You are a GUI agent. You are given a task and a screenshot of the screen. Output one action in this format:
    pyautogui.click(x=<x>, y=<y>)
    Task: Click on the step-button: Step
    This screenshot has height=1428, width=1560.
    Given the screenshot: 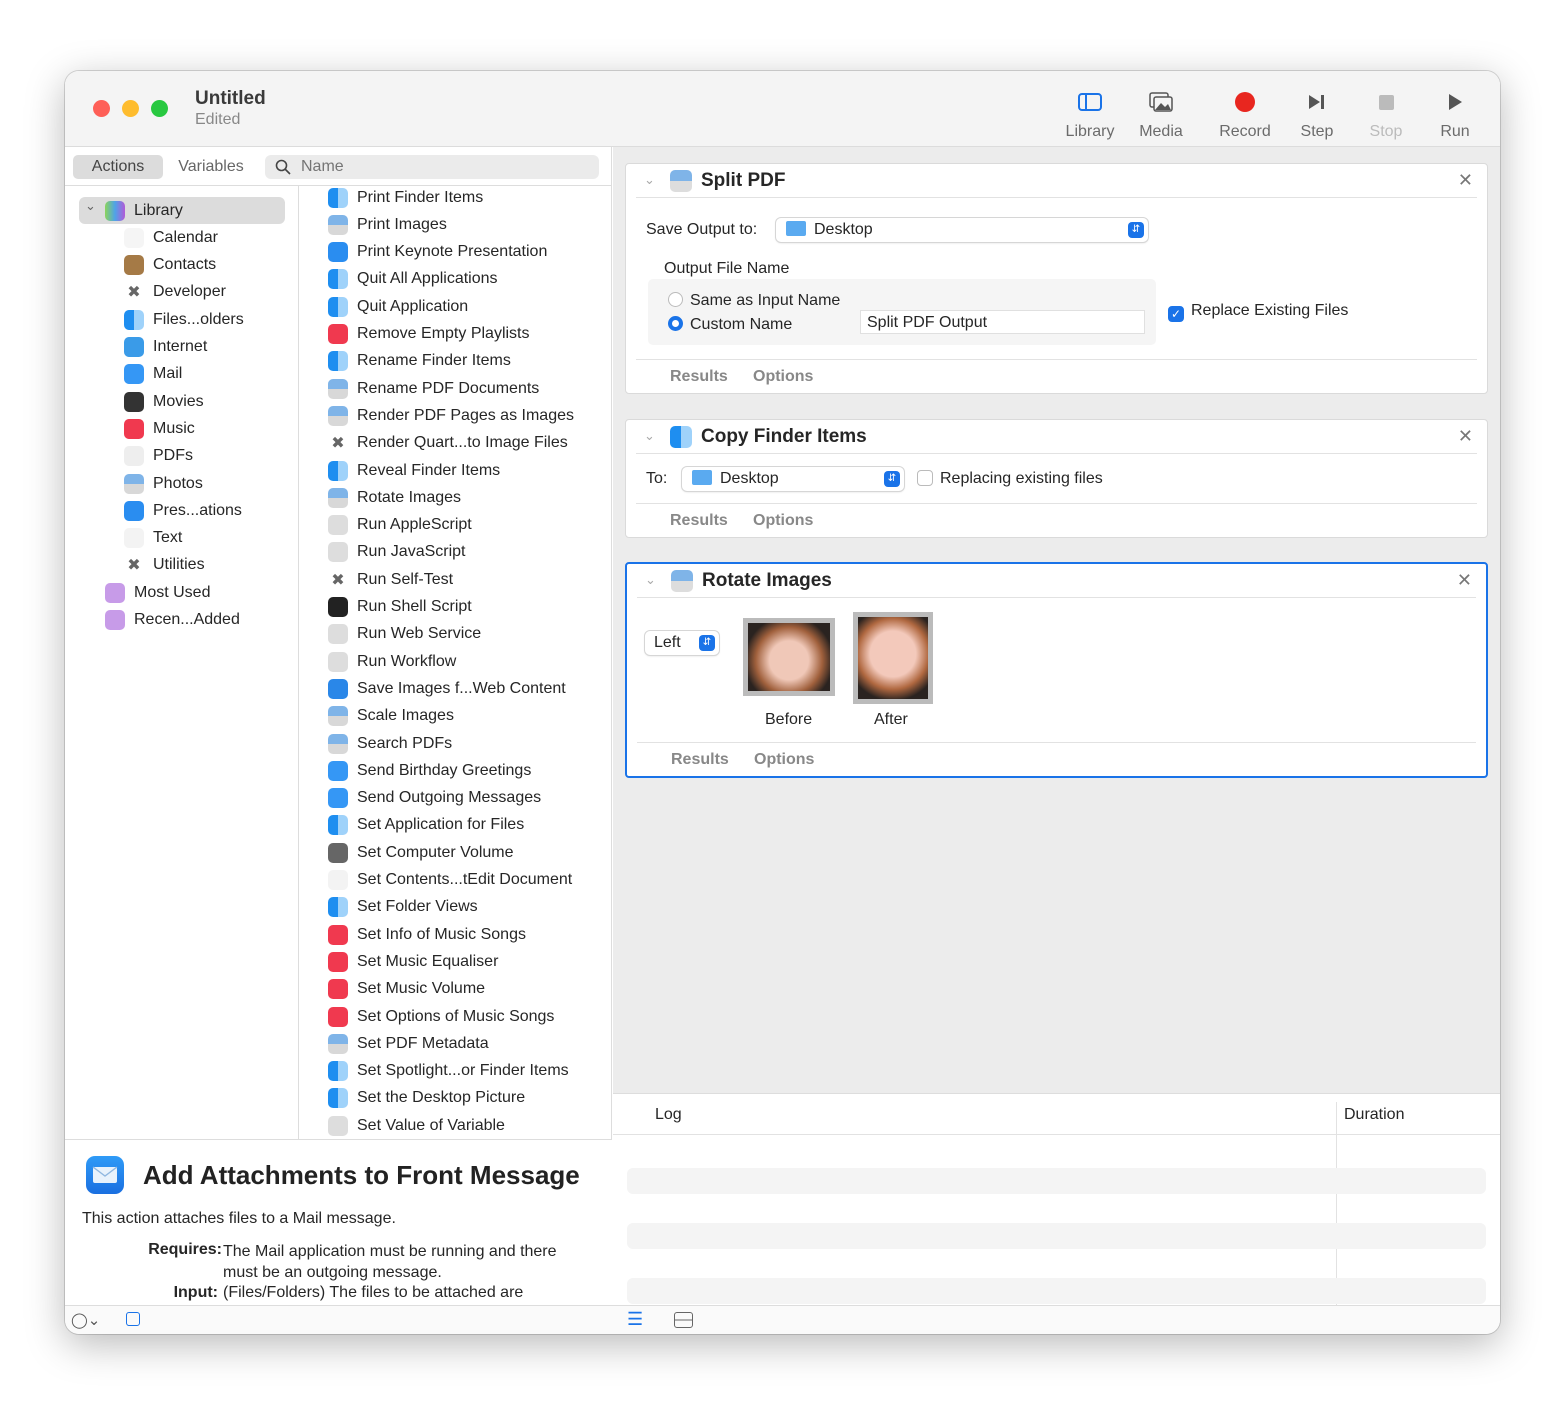 What is the action you would take?
    pyautogui.click(x=1317, y=115)
    